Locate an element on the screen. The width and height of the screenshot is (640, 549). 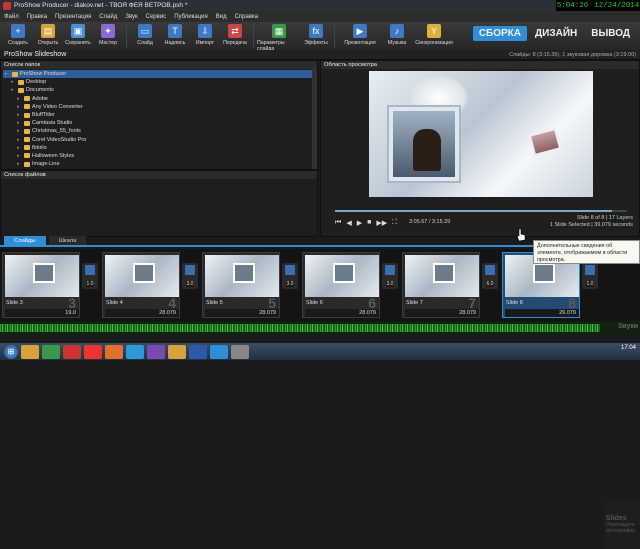
mode-2: ВЫВОД is located at coordinates (610, 33).